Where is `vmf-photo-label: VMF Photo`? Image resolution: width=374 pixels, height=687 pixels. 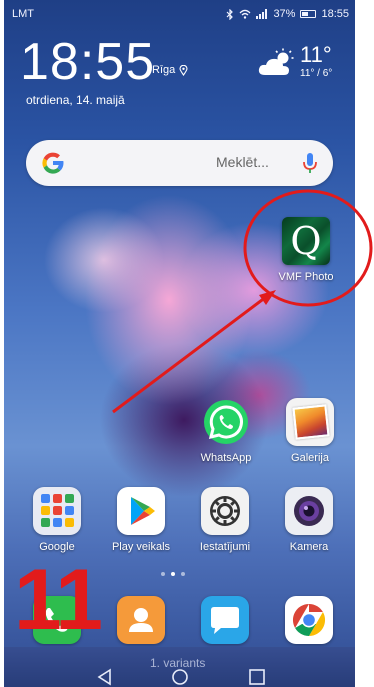 vmf-photo-label: VMF Photo is located at coordinates (306, 277).